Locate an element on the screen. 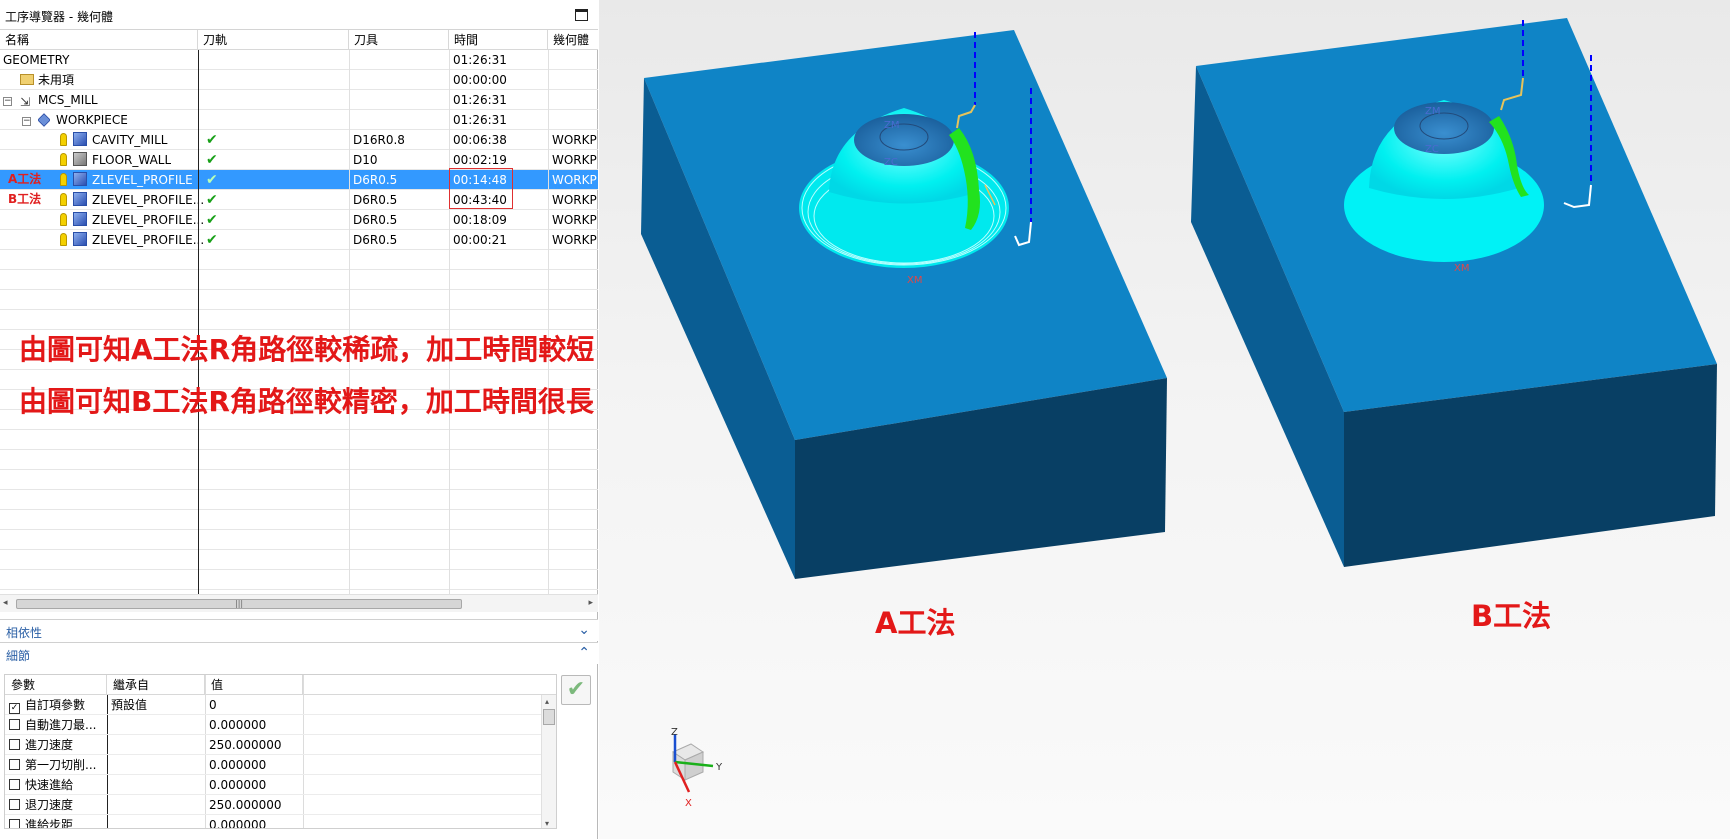 The width and height of the screenshot is (1730, 839). triad-x-label: X is located at coordinates (688, 803).